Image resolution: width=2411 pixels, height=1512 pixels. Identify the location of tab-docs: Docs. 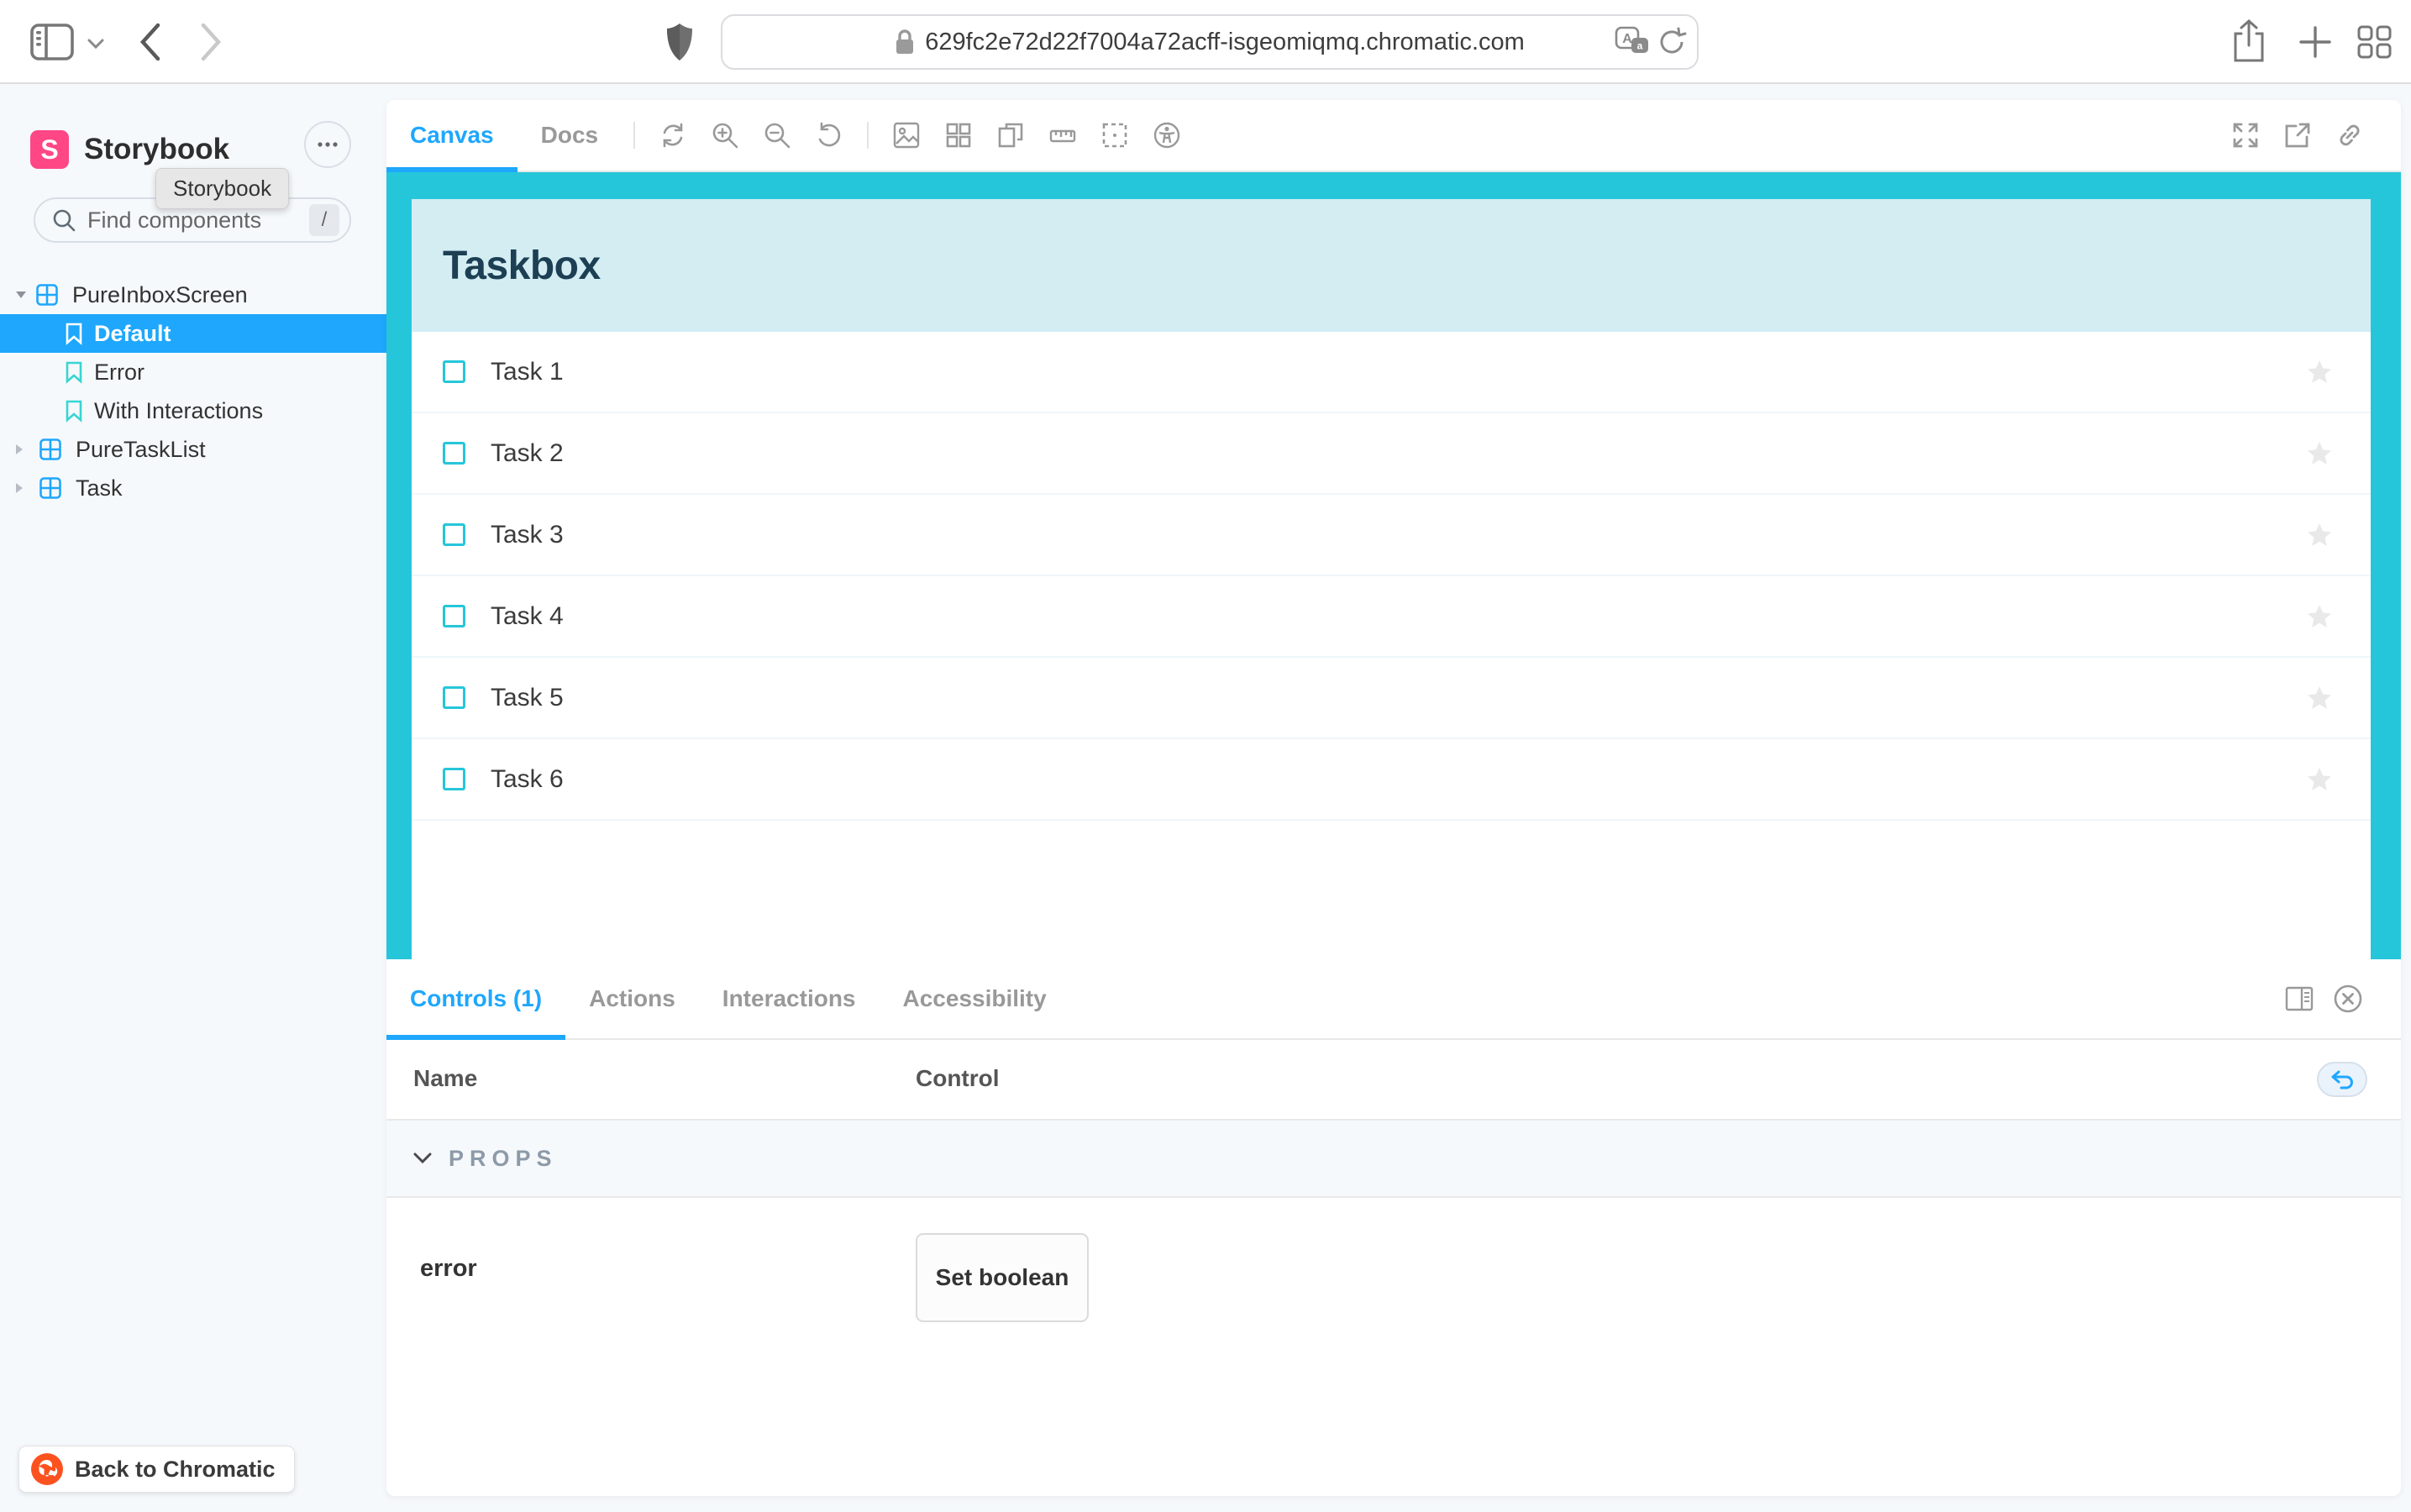
(569, 135).